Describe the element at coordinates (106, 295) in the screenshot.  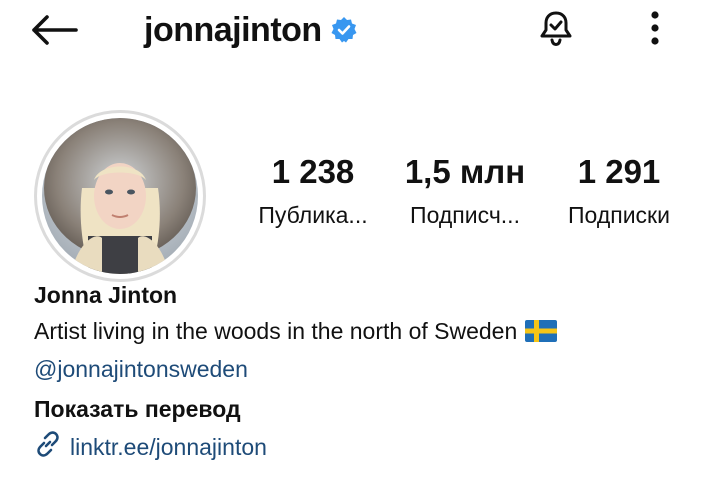
I see `full-name: Jonna Jinton` at that location.